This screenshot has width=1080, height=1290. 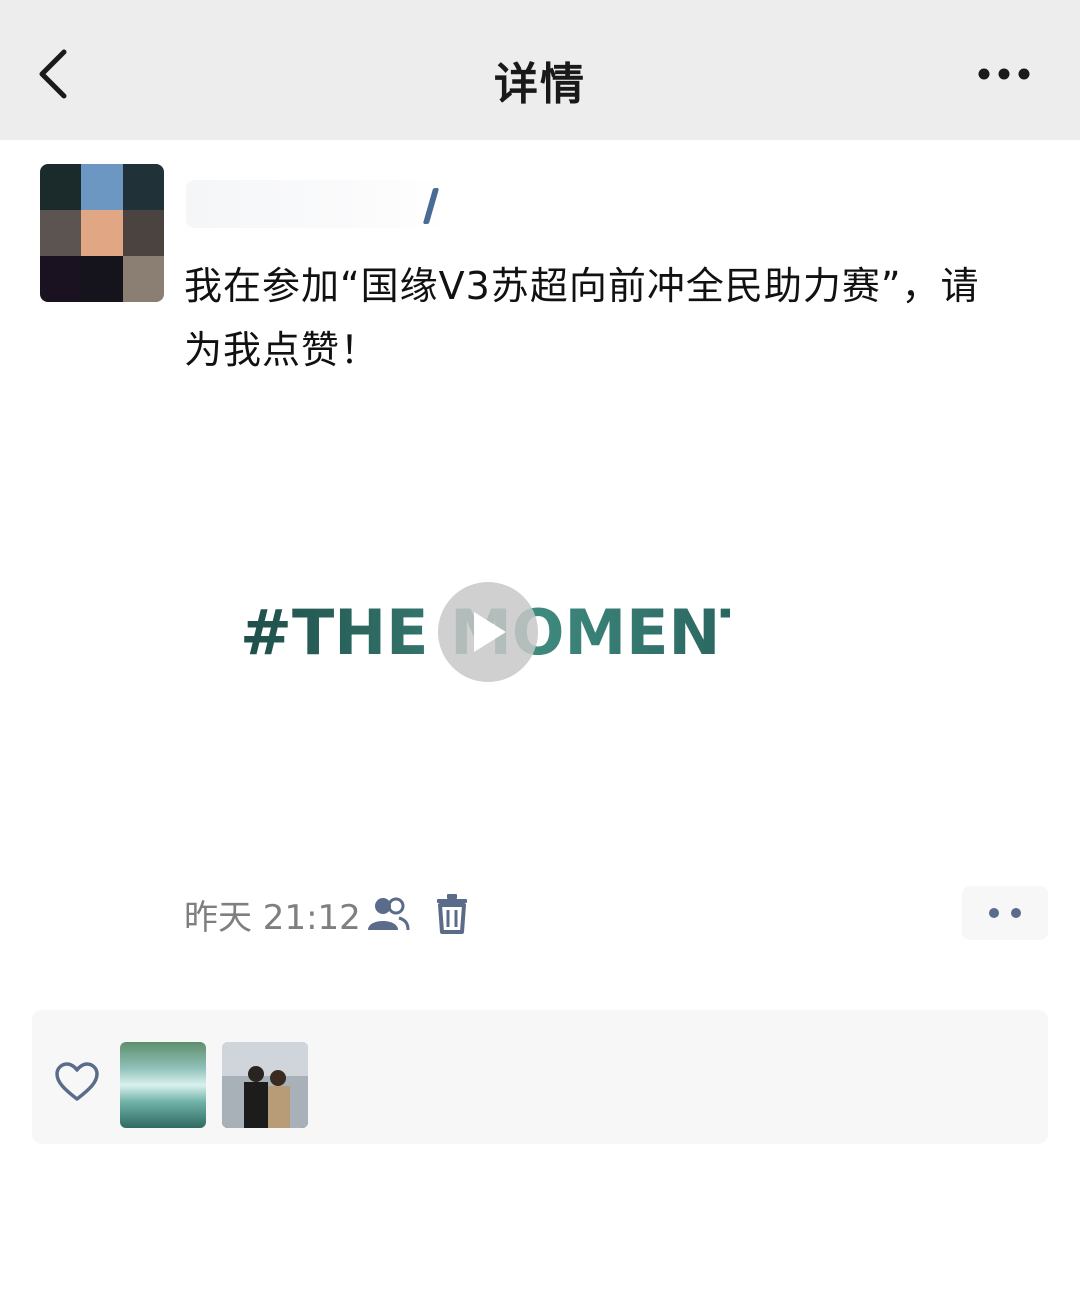 What do you see at coordinates (1005, 913) in the screenshot?
I see `like-comment-button` at bounding box center [1005, 913].